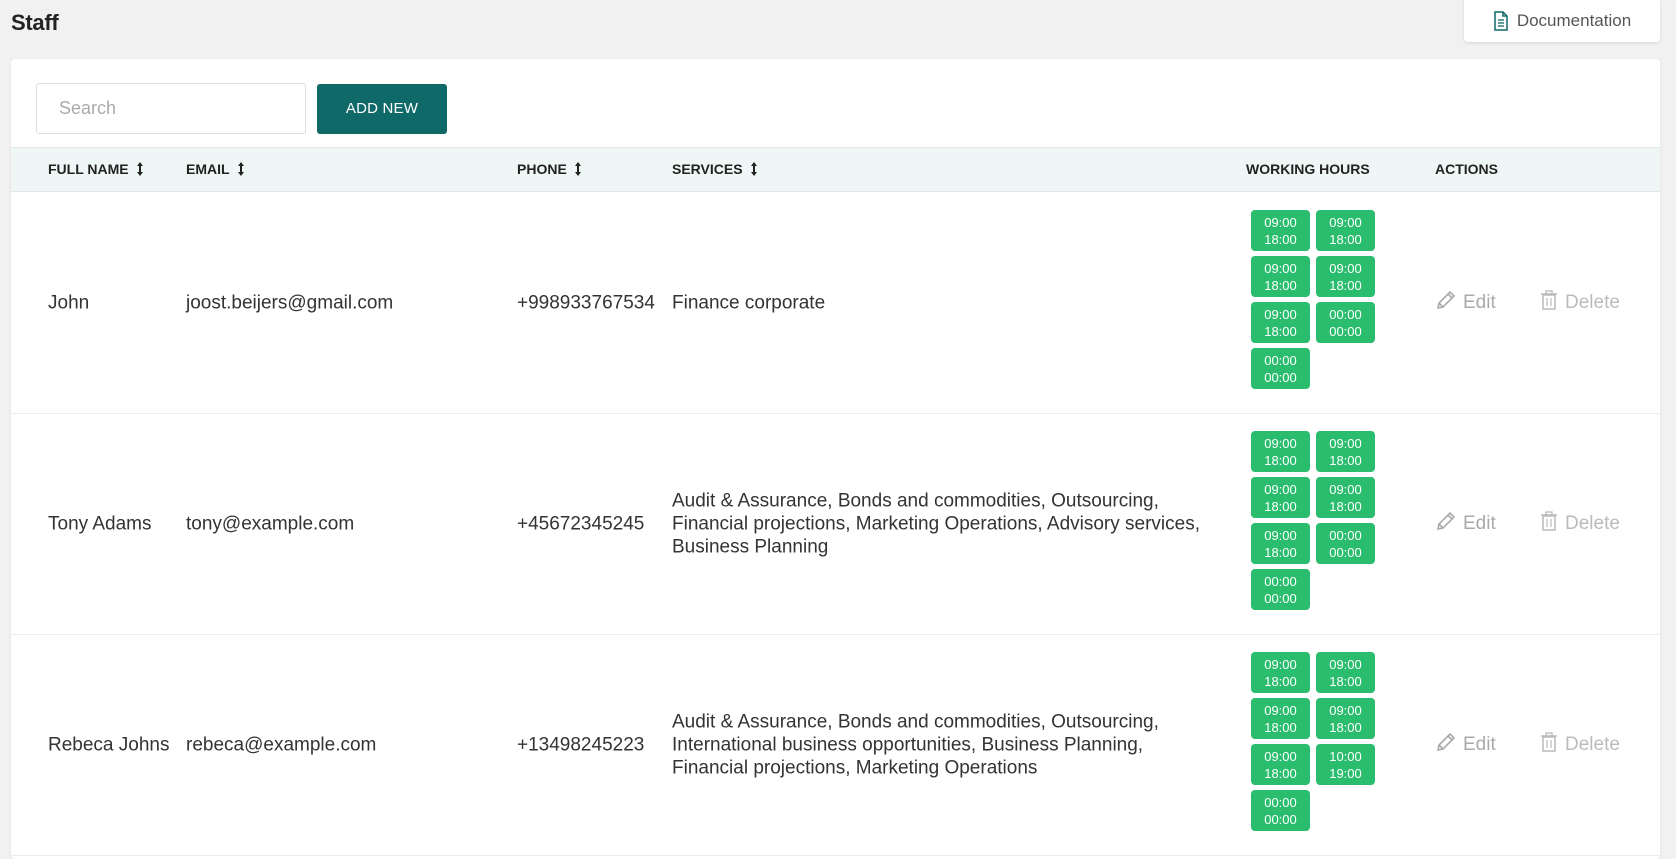 The height and width of the screenshot is (859, 1676). Describe the element at coordinates (707, 169) in the screenshot. I see `column-services-label: SERVICES` at that location.